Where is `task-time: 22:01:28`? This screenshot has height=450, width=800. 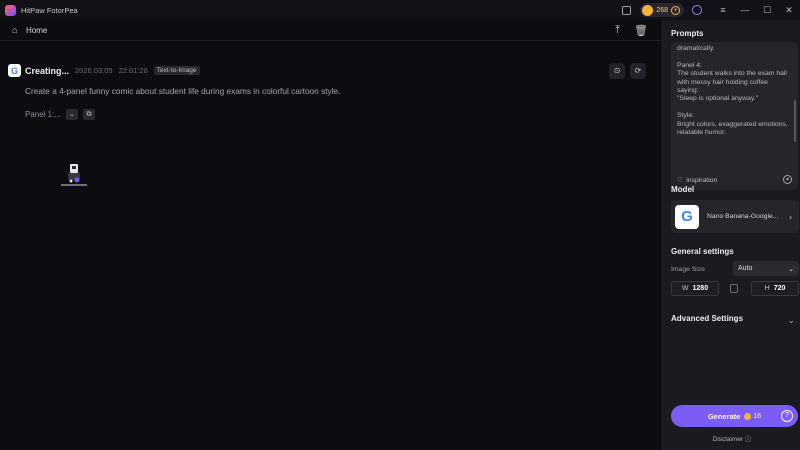 task-time: 22:01:28 is located at coordinates (133, 70).